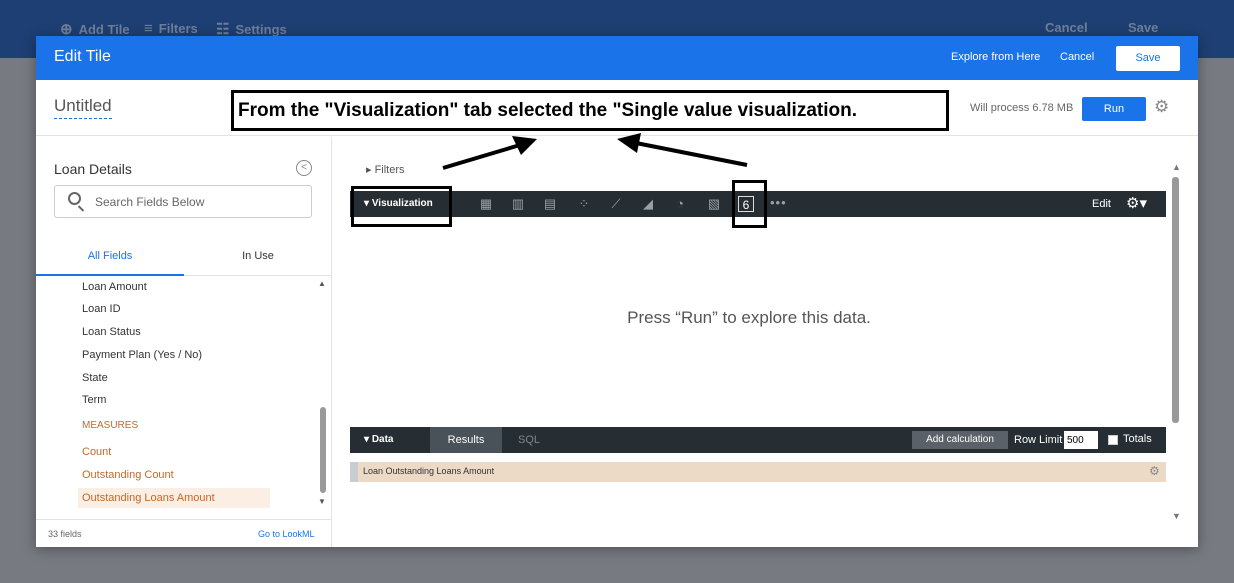 This screenshot has width=1234, height=583. I want to click on vis-gear-icon: ⚙▾, so click(1136, 203).